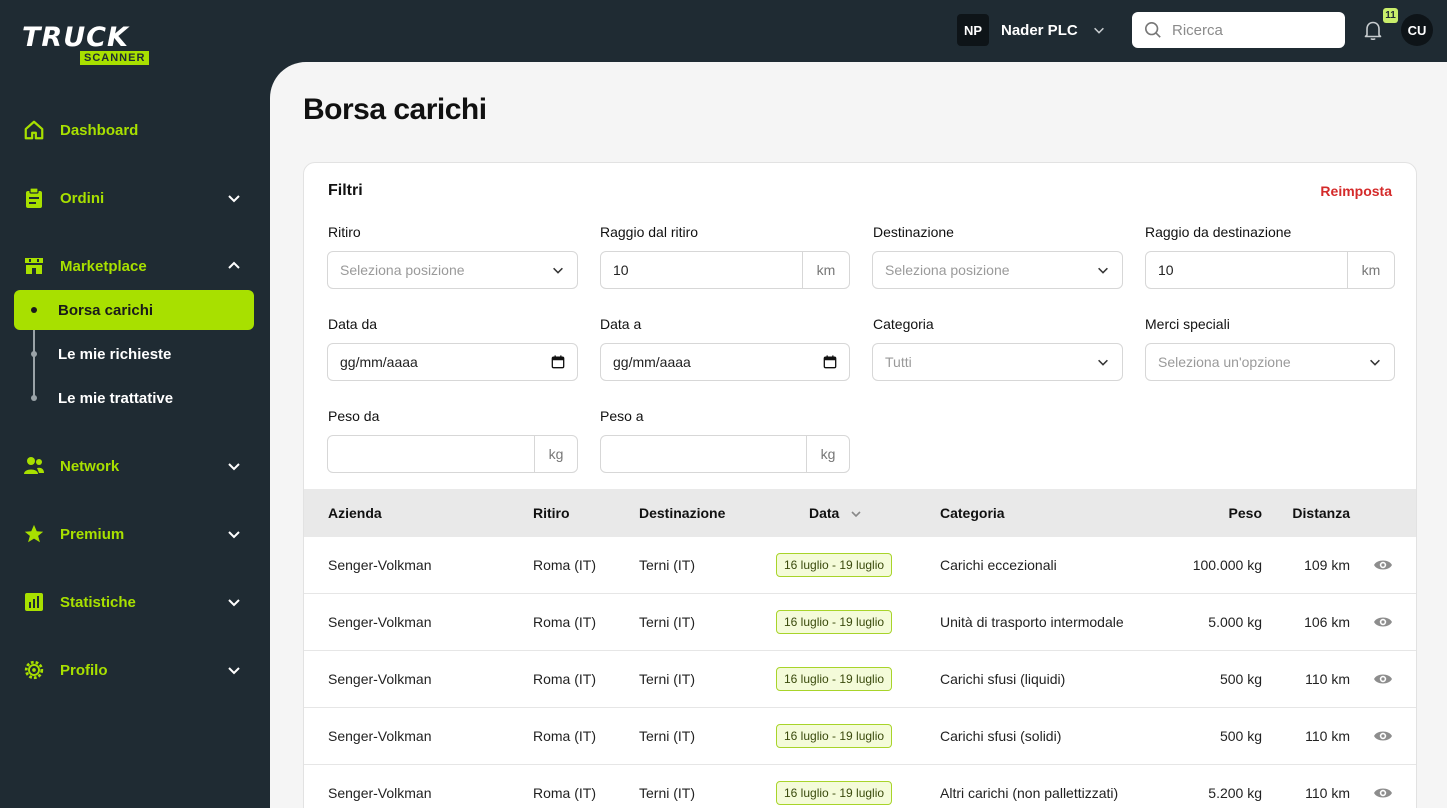  I want to click on cell-weight: 5.000 kg, so click(1235, 622).